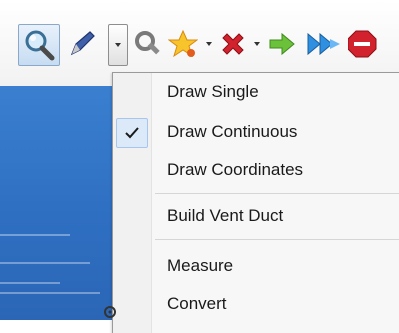 The image size is (399, 333). What do you see at coordinates (256, 266) in the screenshot?
I see `menu-item-measure: Measure` at bounding box center [256, 266].